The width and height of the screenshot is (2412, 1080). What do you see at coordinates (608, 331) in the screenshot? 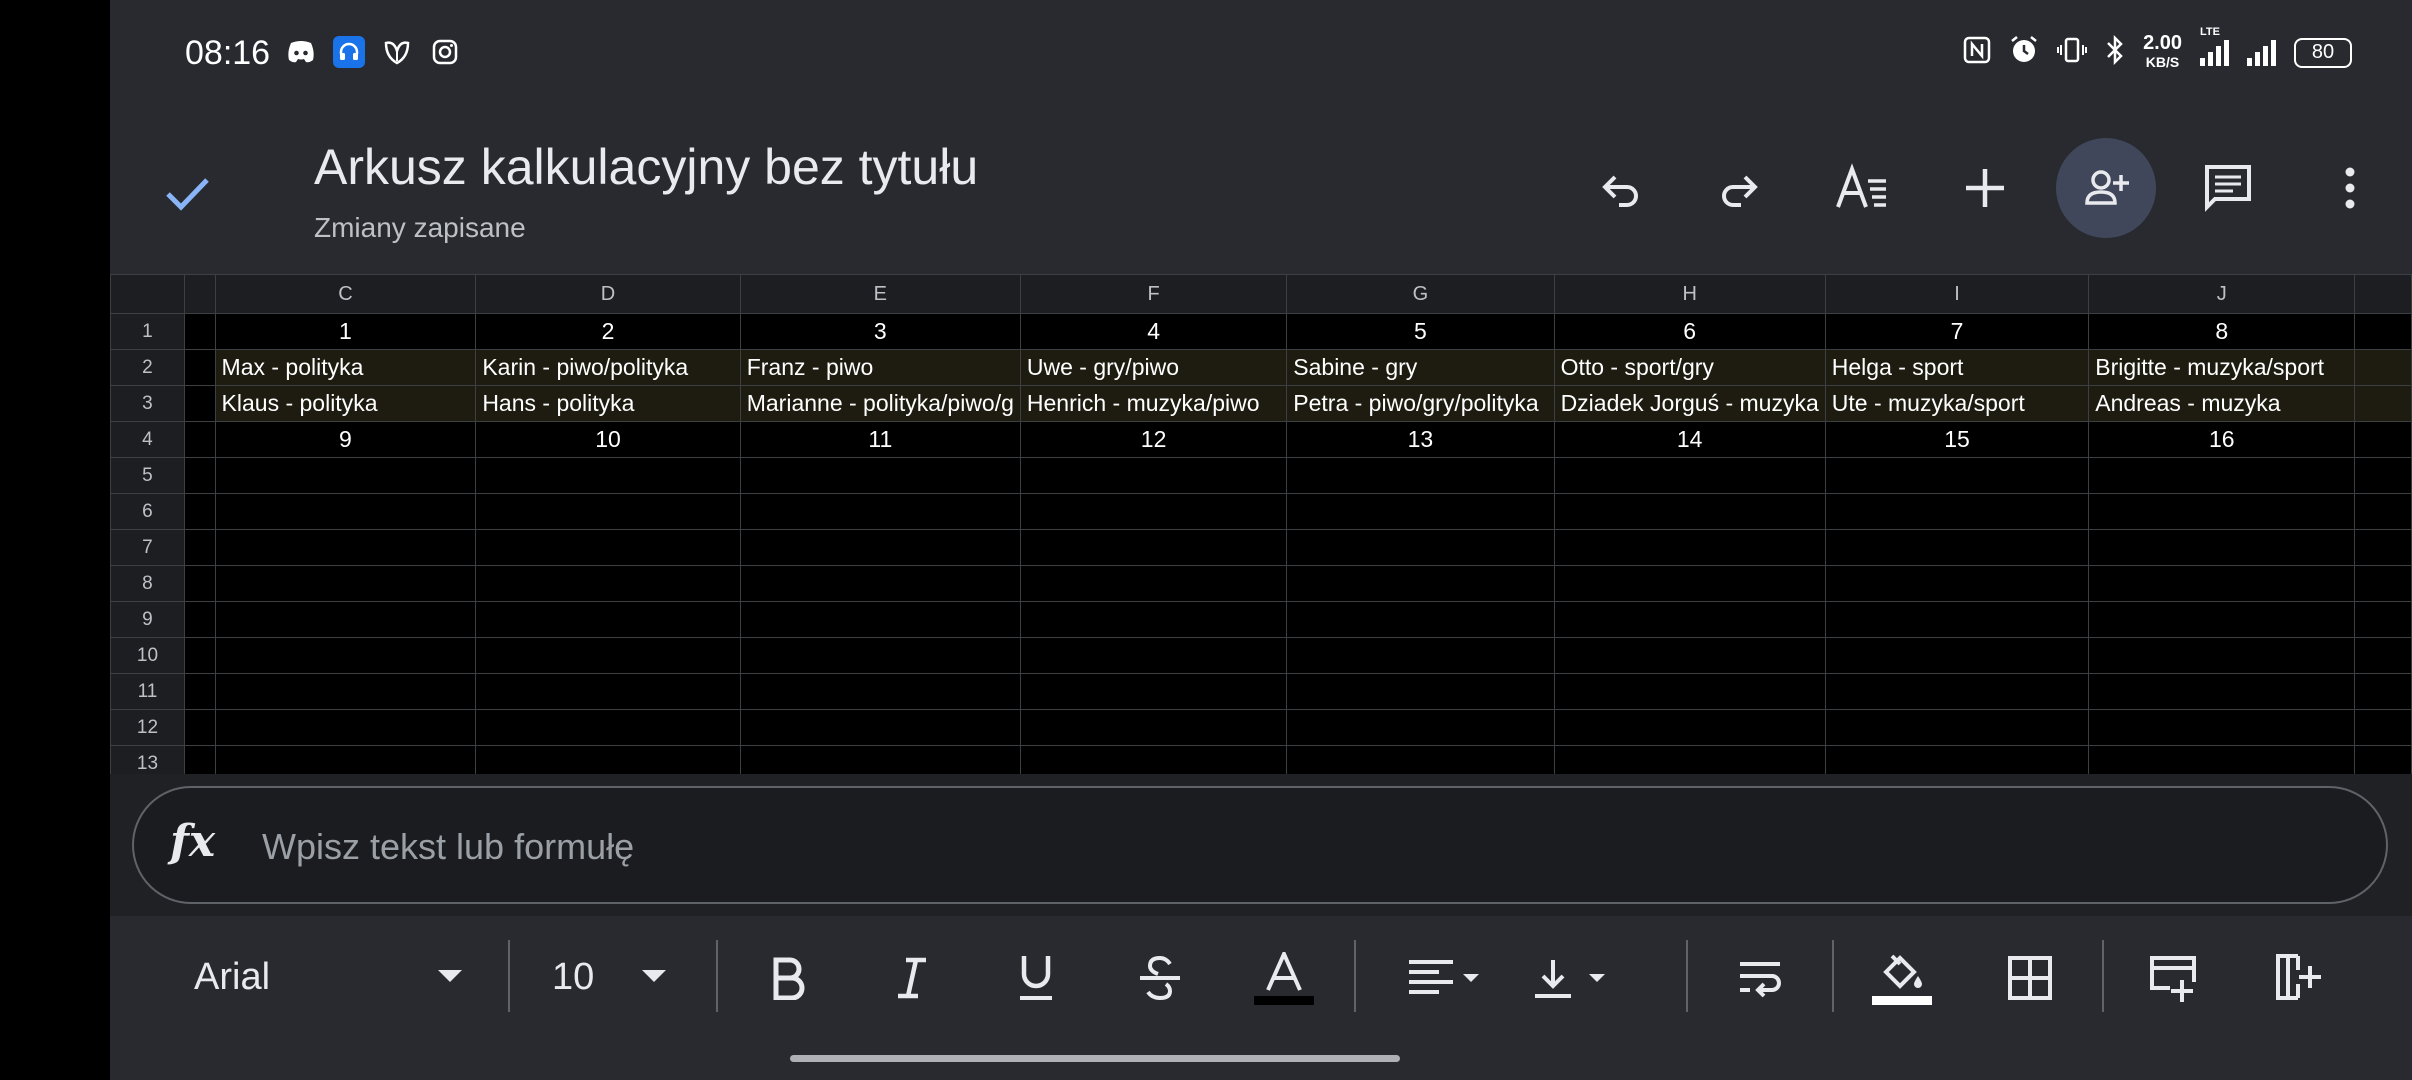
I see `cell: 2` at bounding box center [608, 331].